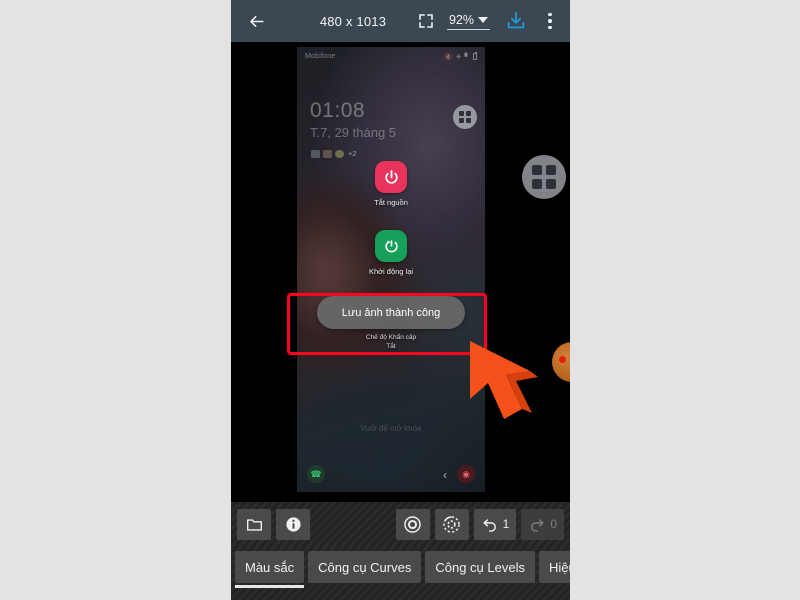 This screenshot has height=600, width=800. I want to click on mute-icon: 🔇, so click(448, 57).